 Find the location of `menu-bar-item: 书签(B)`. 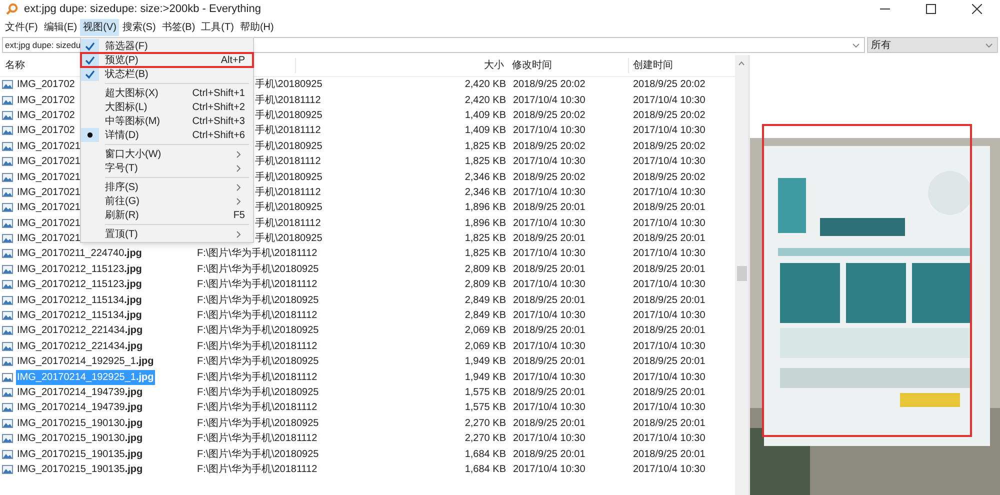

menu-bar-item: 书签(B) is located at coordinates (178, 27).